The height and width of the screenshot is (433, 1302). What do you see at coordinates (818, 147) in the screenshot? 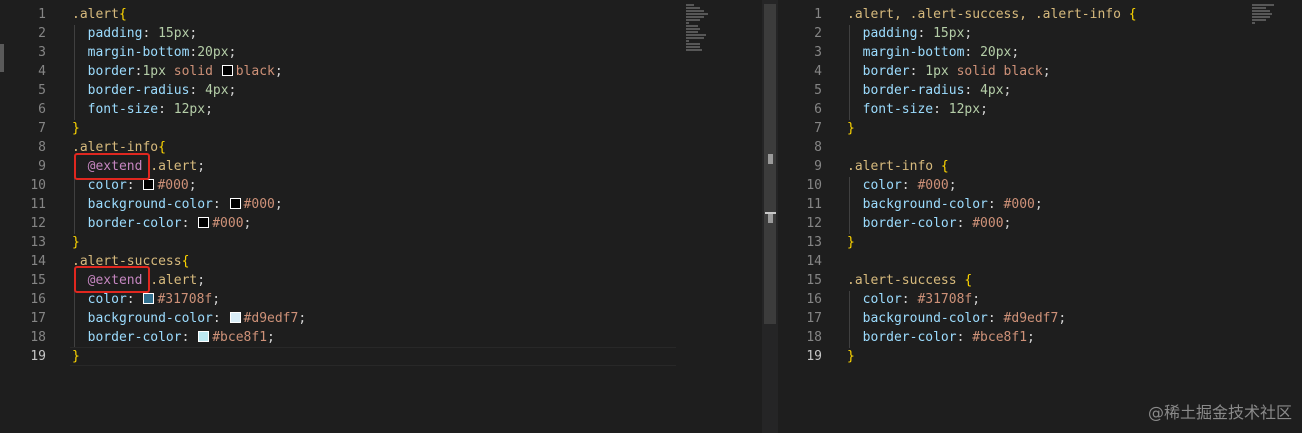
I see `line-number: 8` at bounding box center [818, 147].